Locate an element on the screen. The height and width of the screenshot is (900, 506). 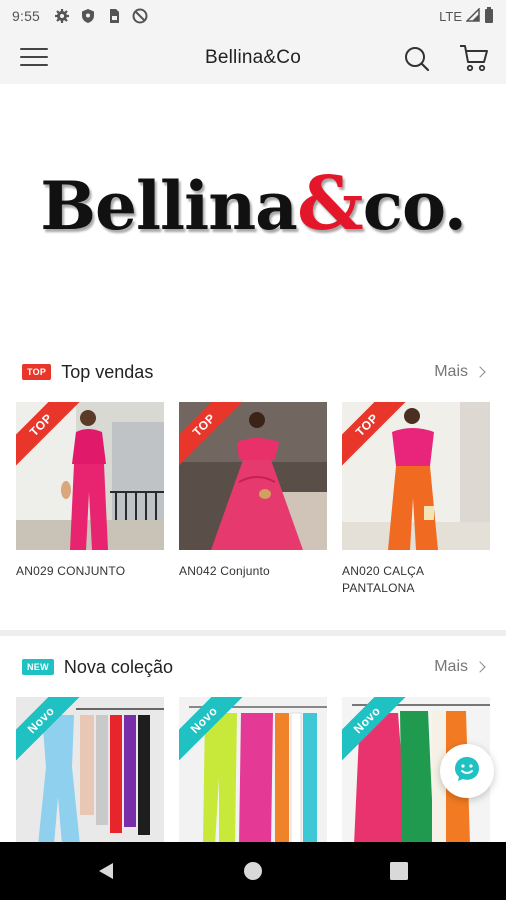
section-title: Nova coleção is located at coordinates (118, 666).